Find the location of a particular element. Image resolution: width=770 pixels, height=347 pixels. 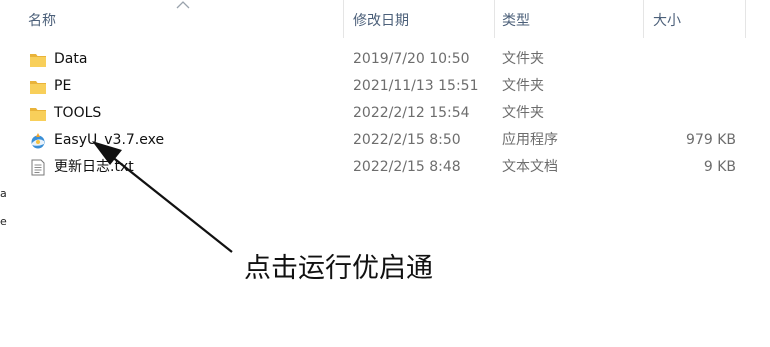

file-name: 更新日志.txt is located at coordinates (94, 167).